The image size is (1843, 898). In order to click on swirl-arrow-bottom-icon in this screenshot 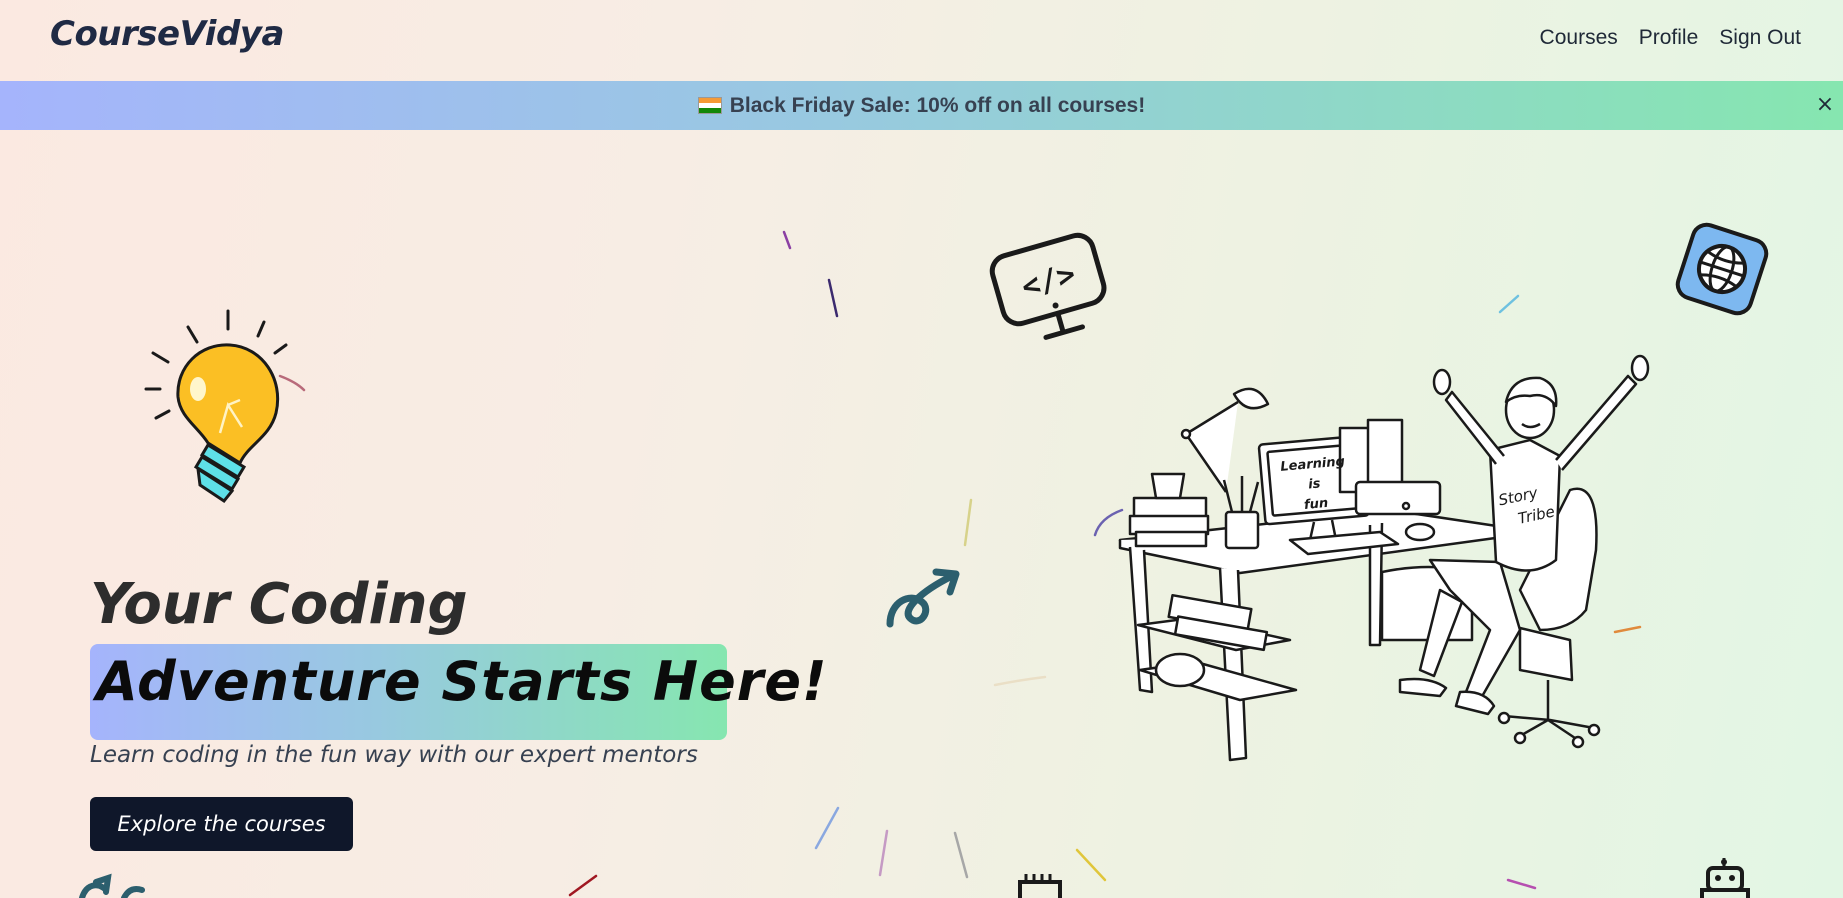, I will do `click(112, 885)`.